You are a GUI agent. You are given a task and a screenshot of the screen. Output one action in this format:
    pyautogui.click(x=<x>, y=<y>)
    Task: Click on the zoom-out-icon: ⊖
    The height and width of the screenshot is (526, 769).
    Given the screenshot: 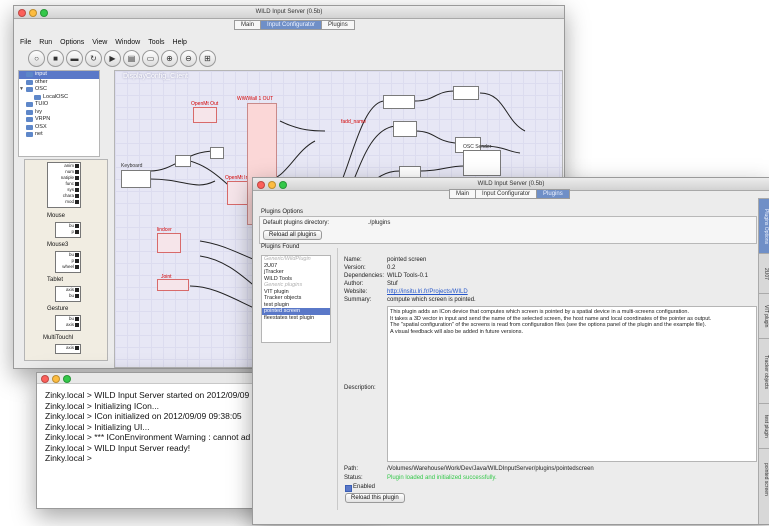 What is the action you would take?
    pyautogui.click(x=188, y=58)
    